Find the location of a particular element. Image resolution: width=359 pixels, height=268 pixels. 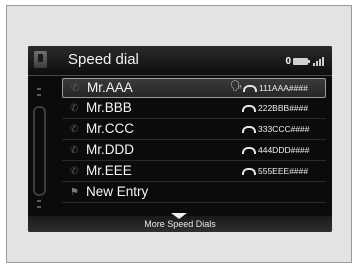

entry-number: 444DDD#### is located at coordinates (284, 150).